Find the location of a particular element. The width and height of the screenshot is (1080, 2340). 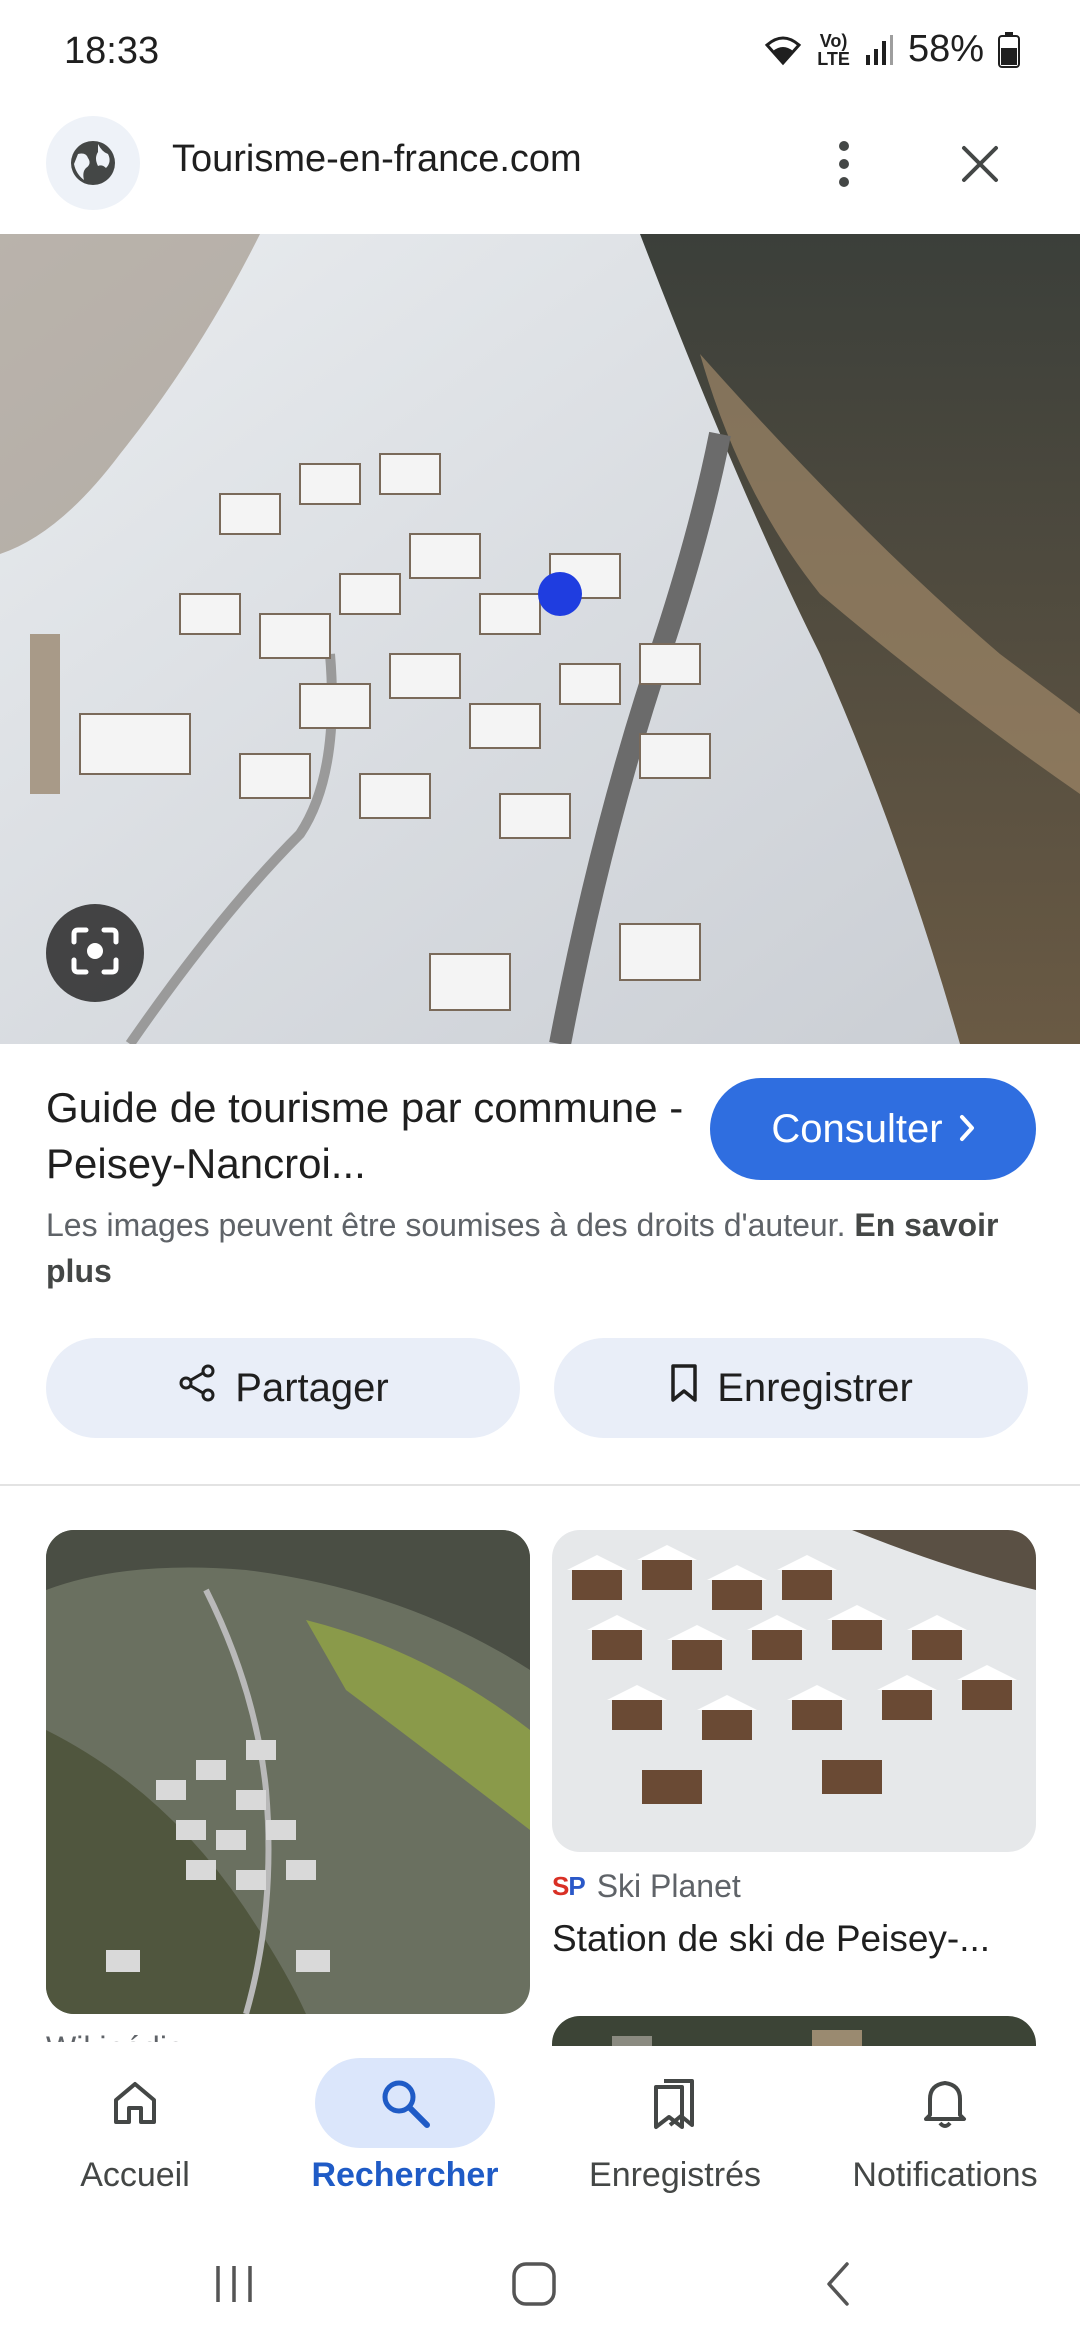

back-icon is located at coordinates (838, 2286).